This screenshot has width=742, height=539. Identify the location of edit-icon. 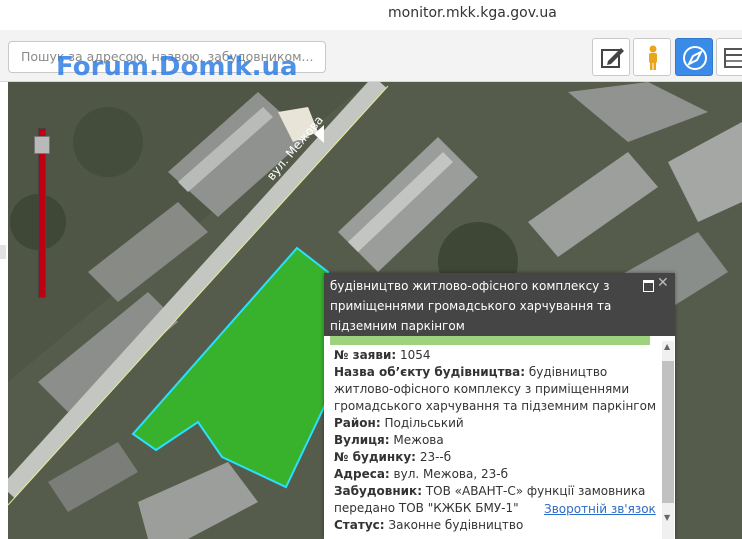
(612, 58).